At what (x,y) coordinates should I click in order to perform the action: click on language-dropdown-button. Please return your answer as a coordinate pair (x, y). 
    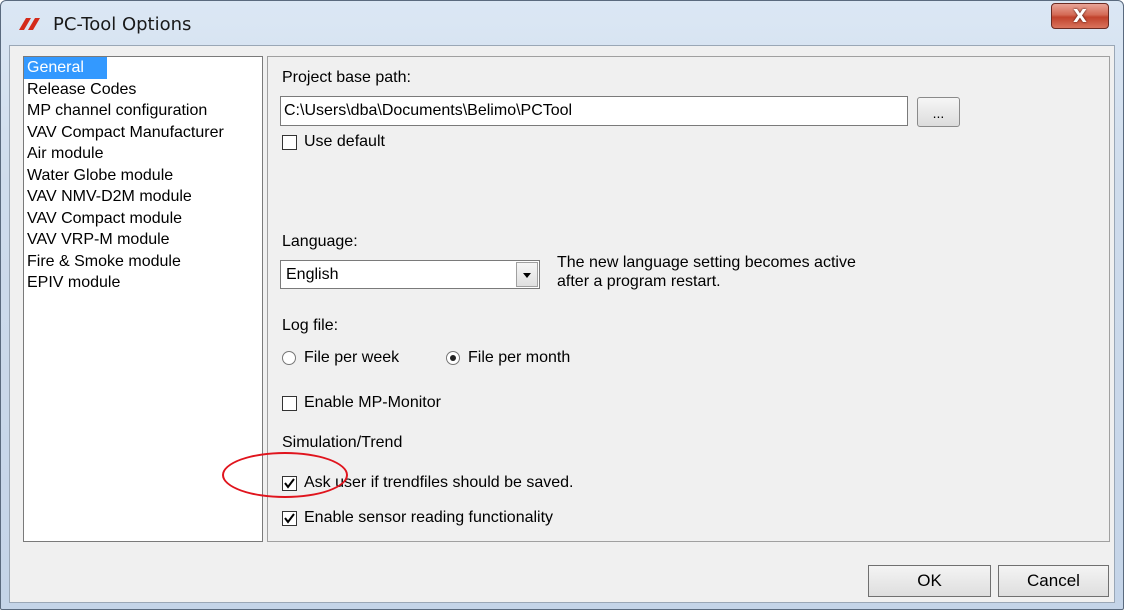
    Looking at the image, I should click on (527, 274).